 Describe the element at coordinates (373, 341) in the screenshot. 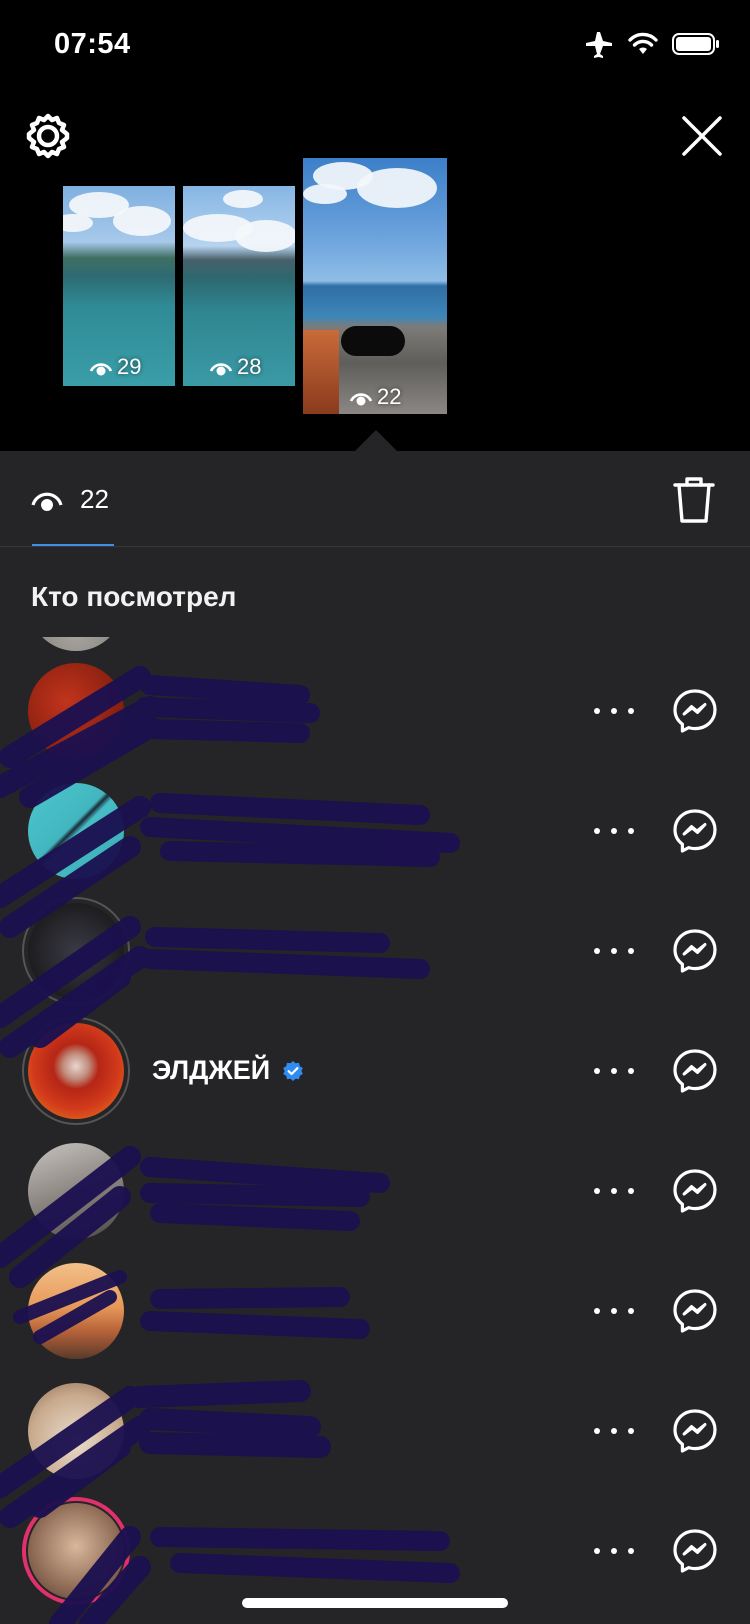

I see `sunglasses-shape` at that location.